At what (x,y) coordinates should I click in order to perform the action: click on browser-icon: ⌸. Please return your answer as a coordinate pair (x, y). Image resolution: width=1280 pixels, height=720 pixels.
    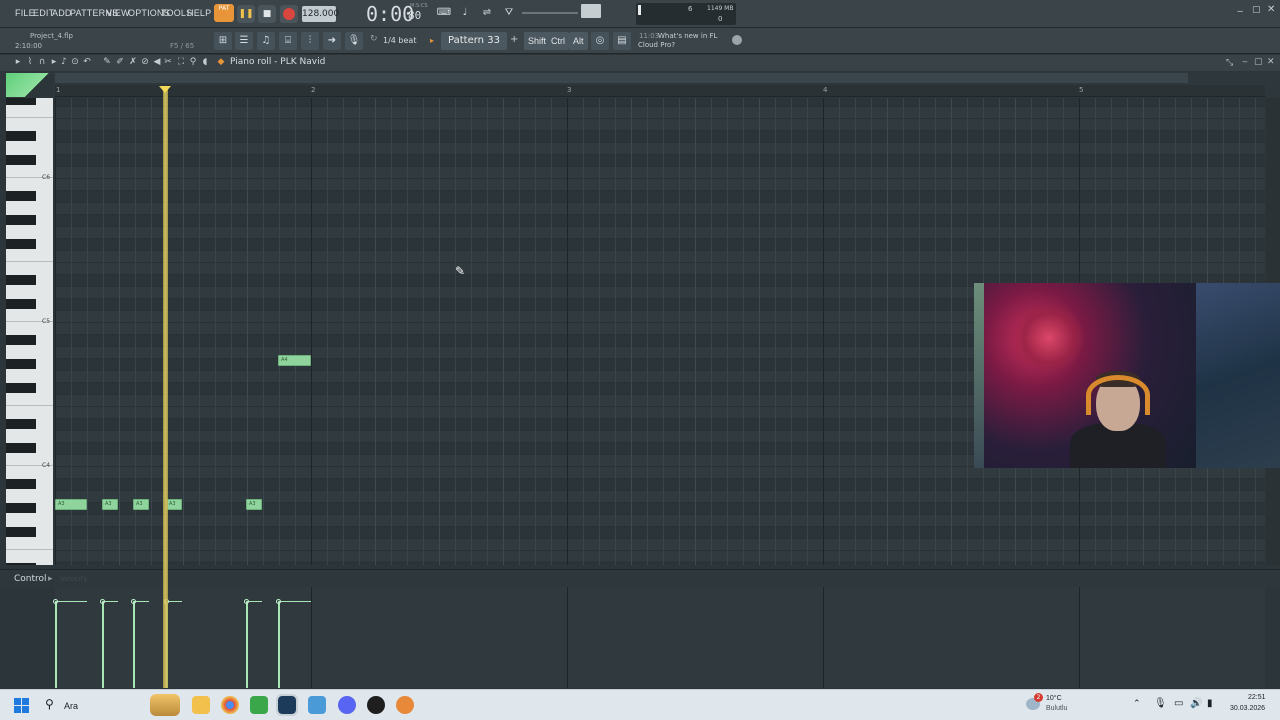
    Looking at the image, I should click on (288, 41).